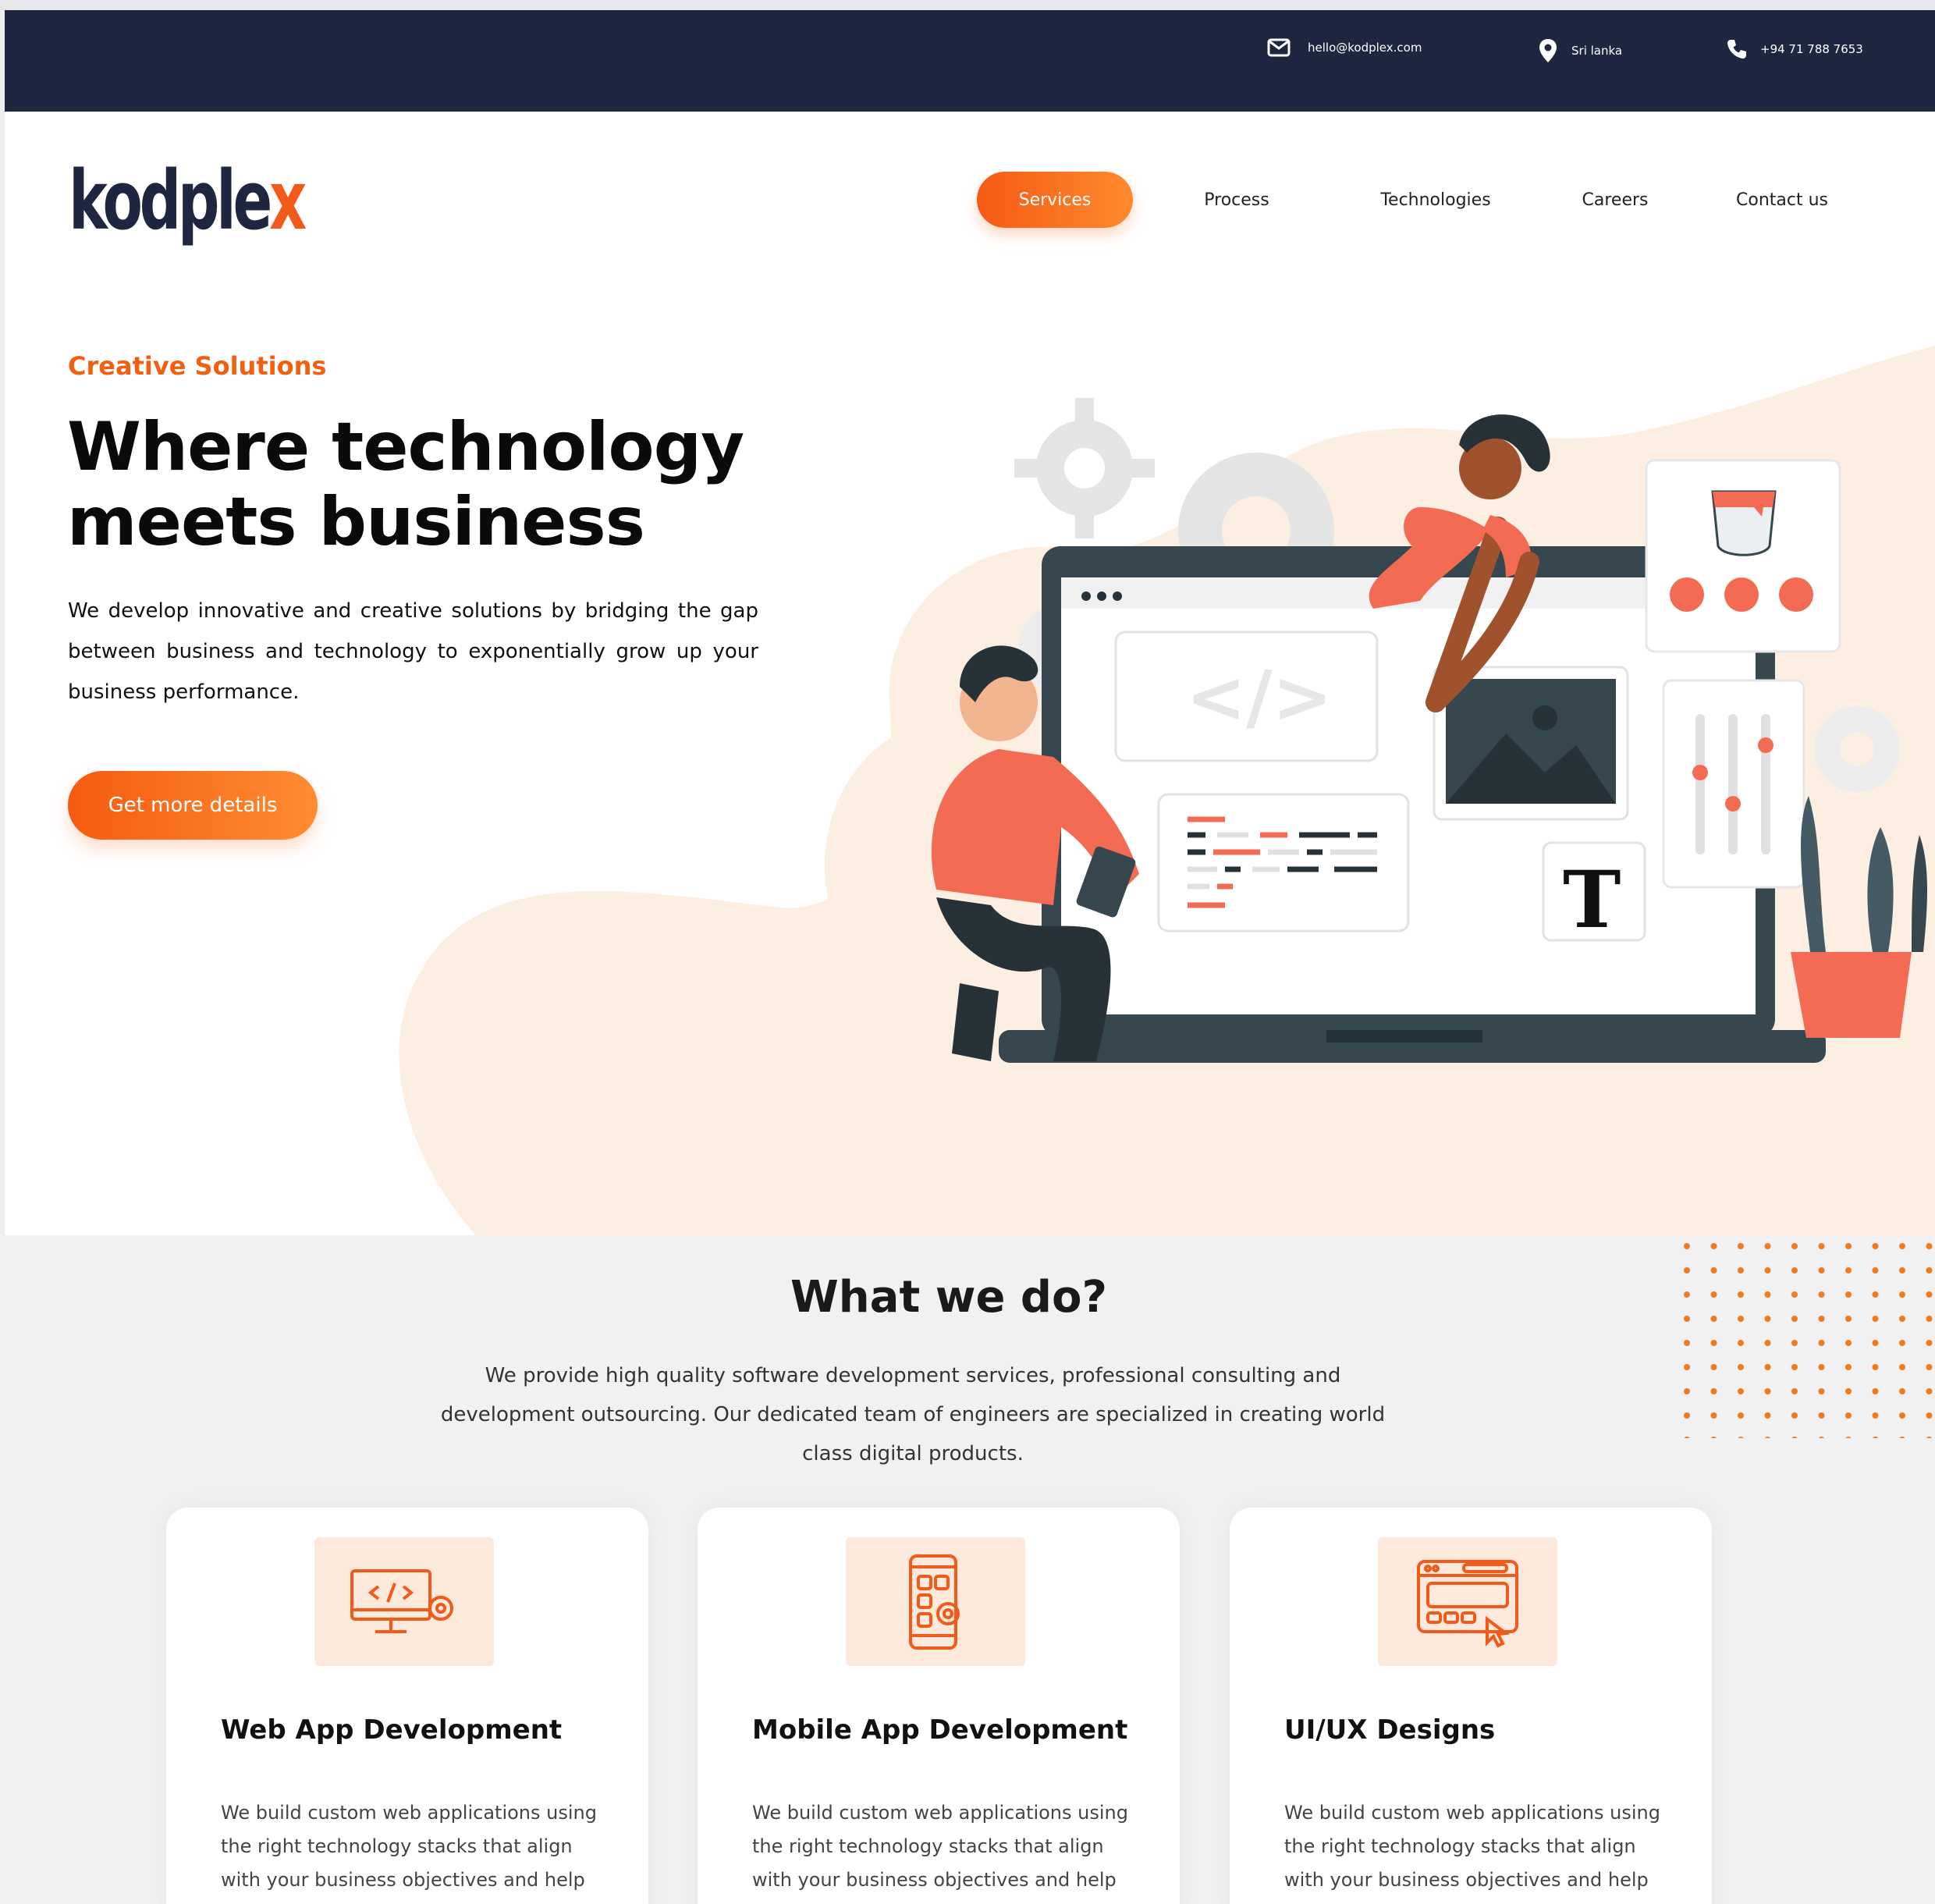 The width and height of the screenshot is (1935, 1904). I want to click on ui-ux-design-icon, so click(1467, 1603).